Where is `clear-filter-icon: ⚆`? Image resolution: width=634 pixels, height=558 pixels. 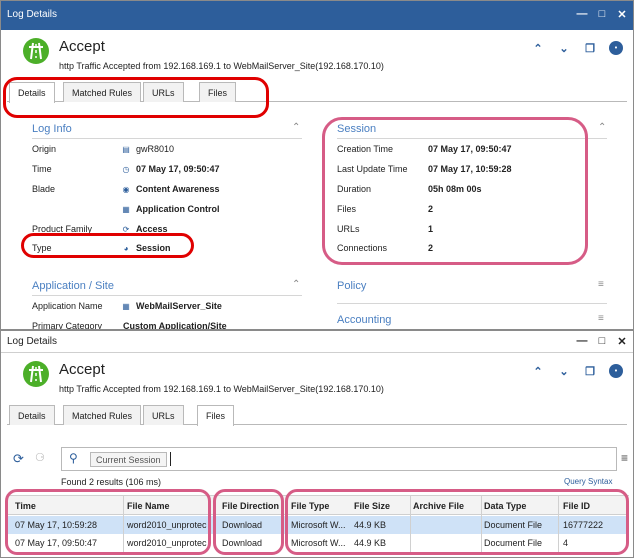 clear-filter-icon: ⚆ is located at coordinates (40, 458).